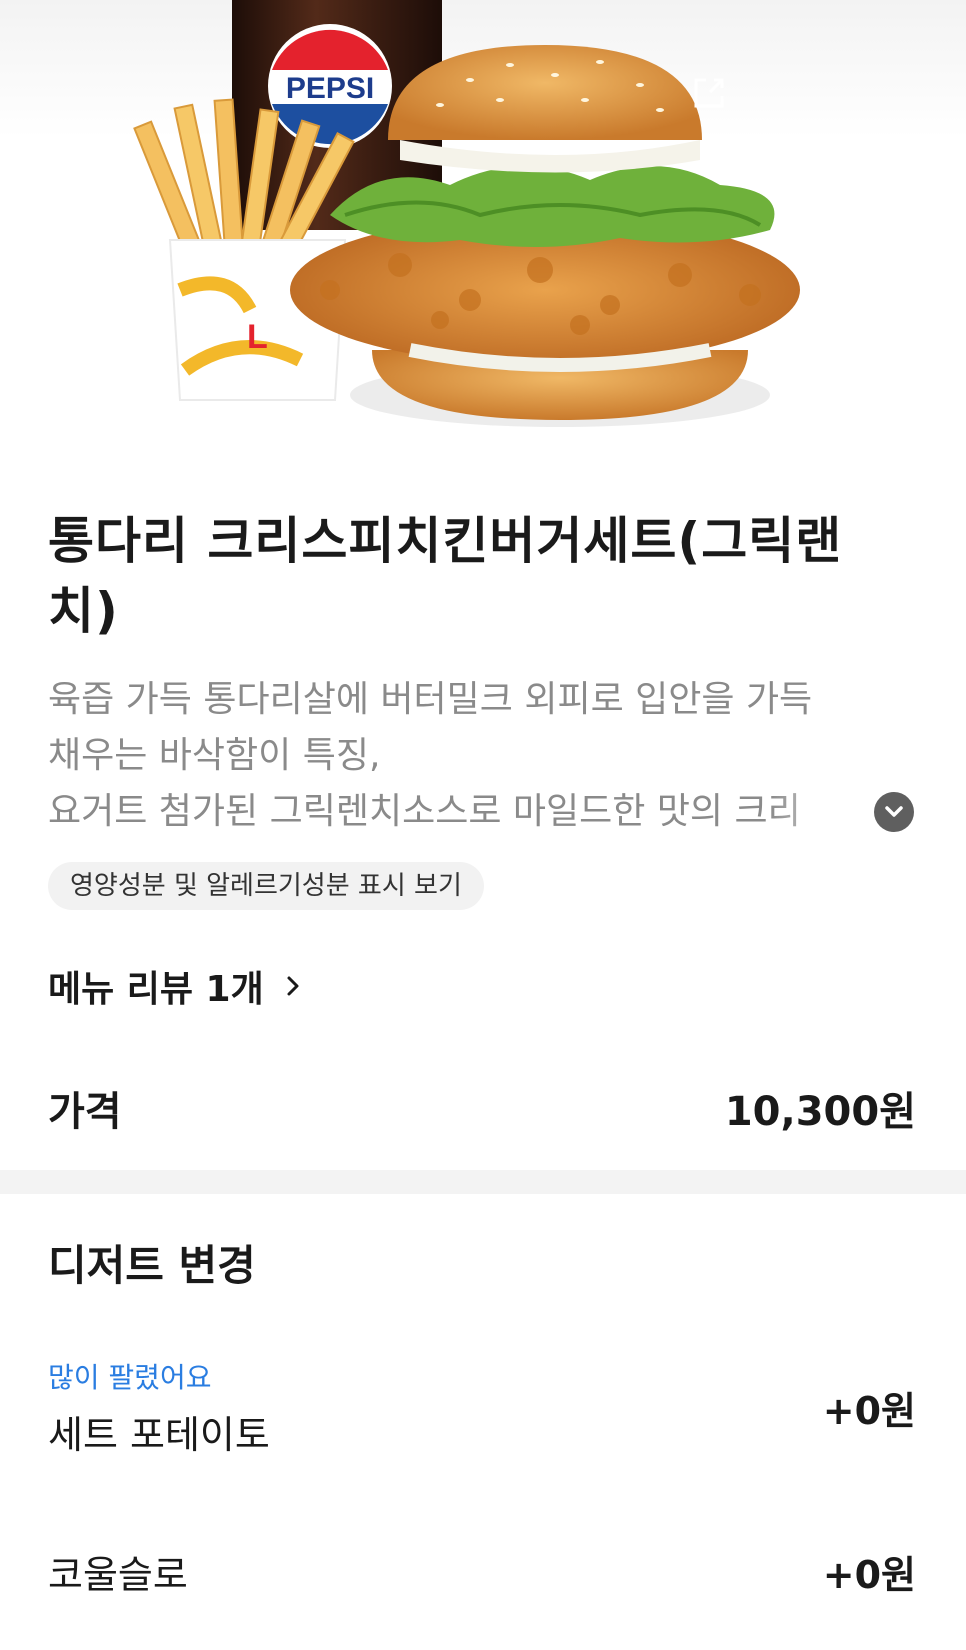  What do you see at coordinates (445, 576) in the screenshot?
I see `product-title: 통다리 크리스피치킨버거세트(그릭랜치)` at bounding box center [445, 576].